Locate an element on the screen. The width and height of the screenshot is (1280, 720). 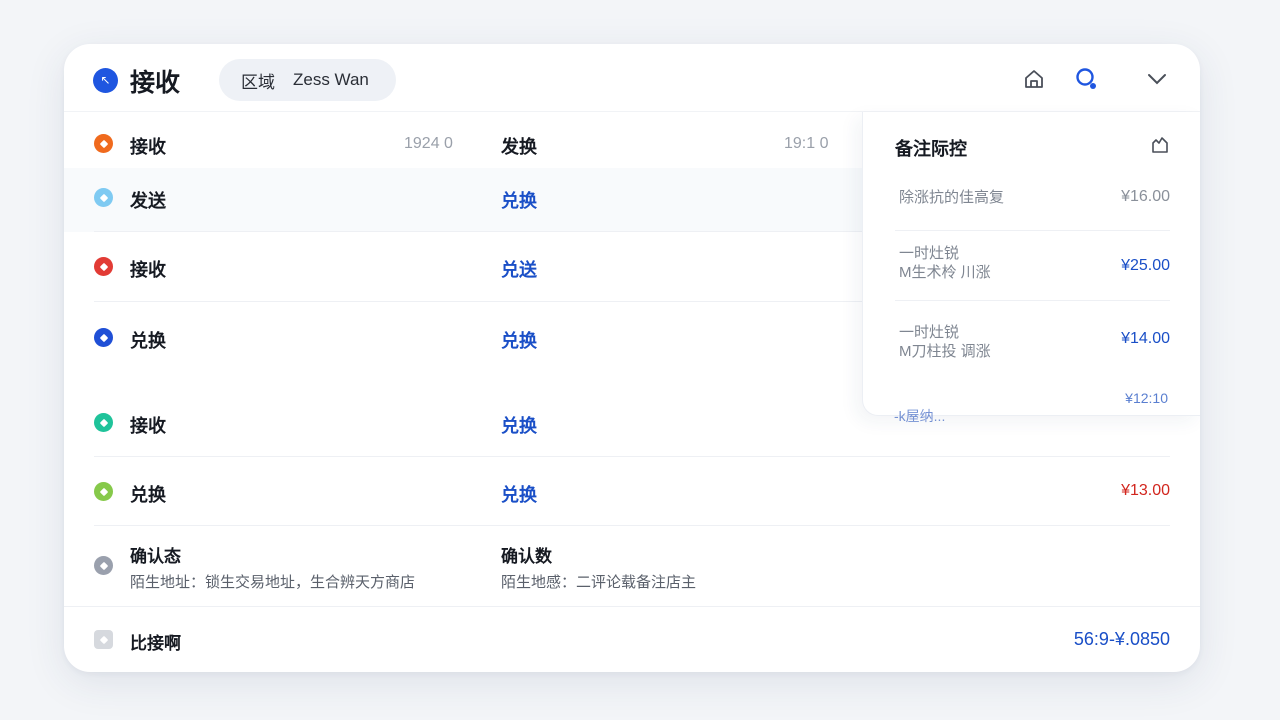
footer-label: 比接啊 is located at coordinates (155, 643).